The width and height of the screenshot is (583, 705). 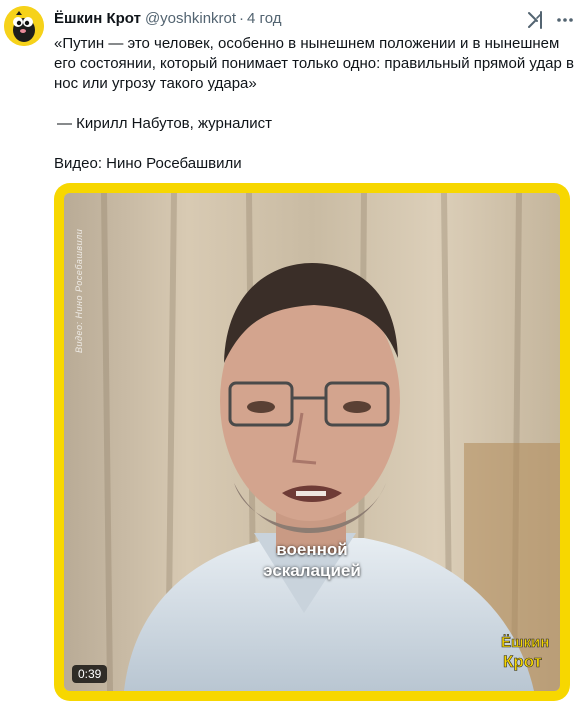 What do you see at coordinates (190, 18) in the screenshot?
I see `author-handle: @yoshkinkrot` at bounding box center [190, 18].